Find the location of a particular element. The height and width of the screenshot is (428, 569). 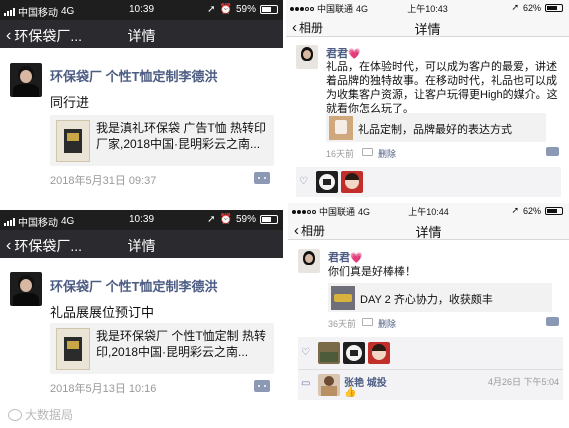

link-card: 礼品定制，品牌最好的表达方式 is located at coordinates (436, 127).